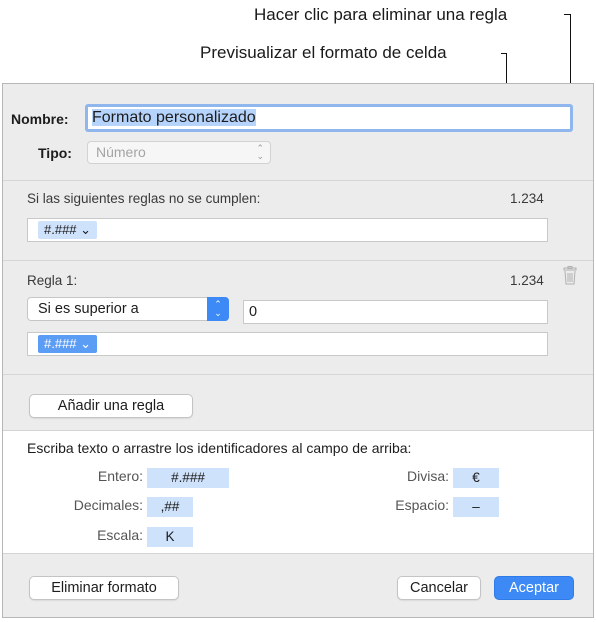 The image size is (596, 622). What do you see at coordinates (427, 476) in the screenshot?
I see `currency-label: Divisa:` at bounding box center [427, 476].